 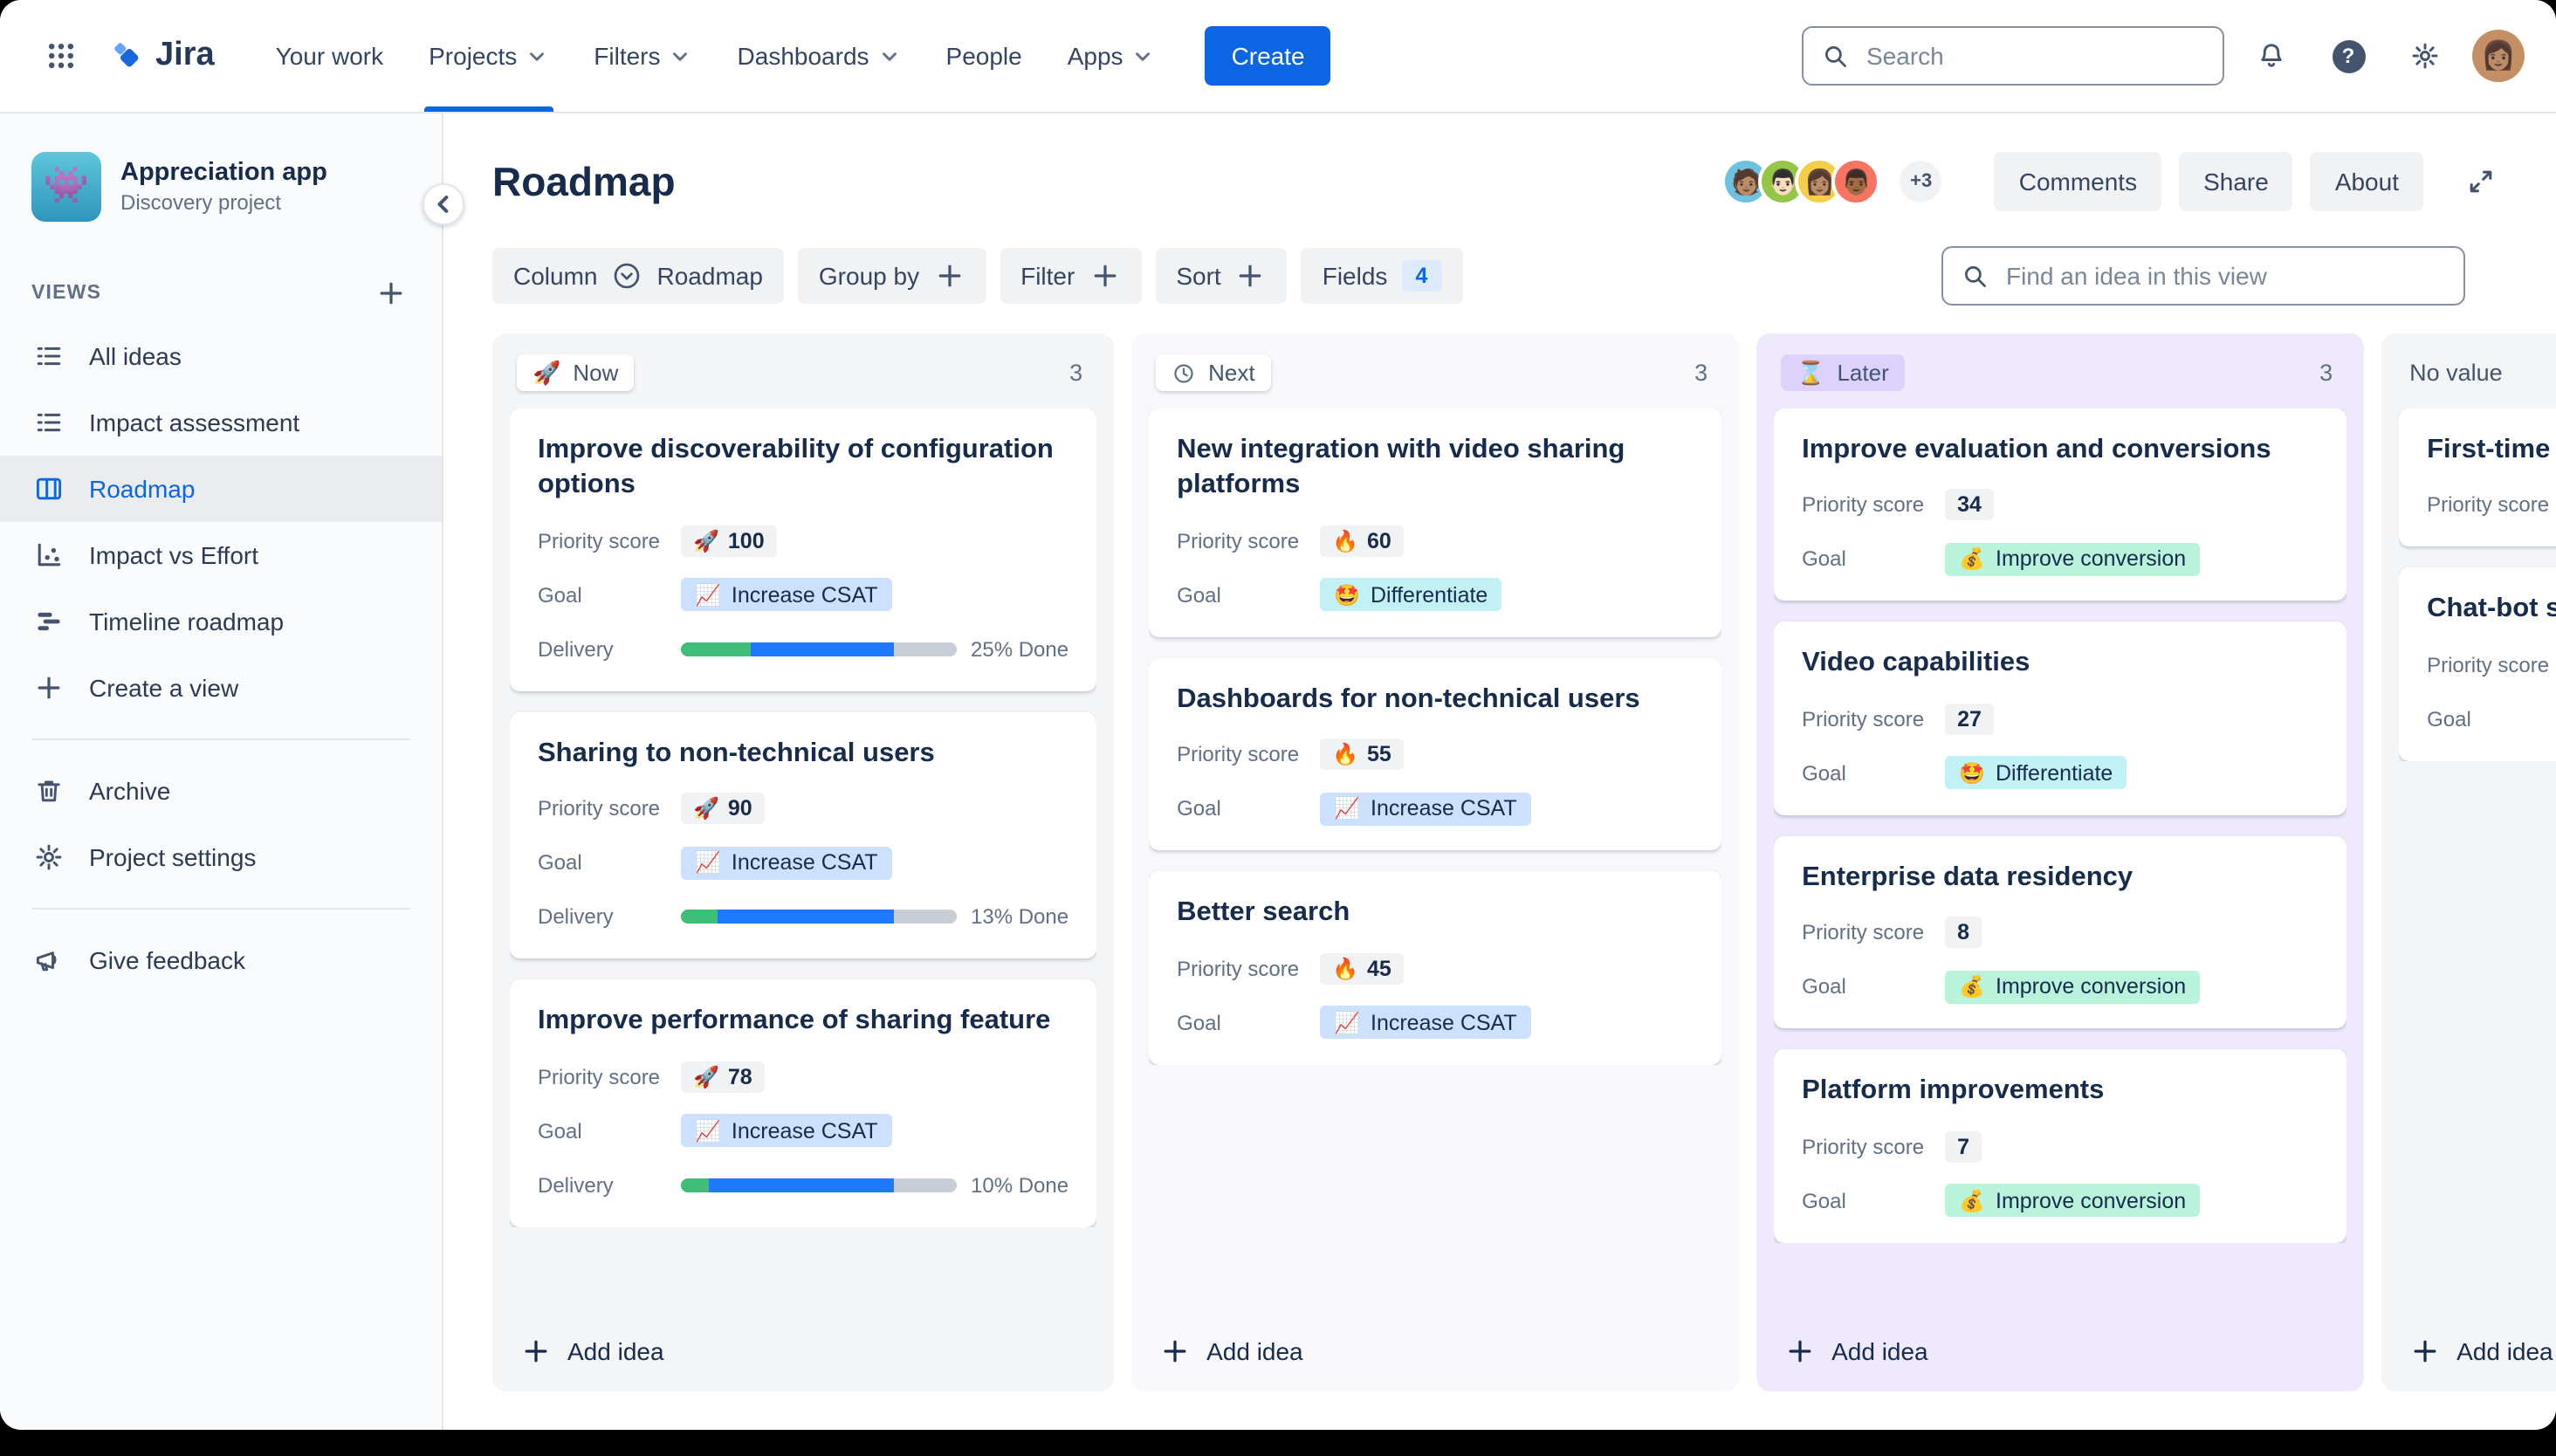 I want to click on sidebar-item-label: Impact vs Effort, so click(x=173, y=555).